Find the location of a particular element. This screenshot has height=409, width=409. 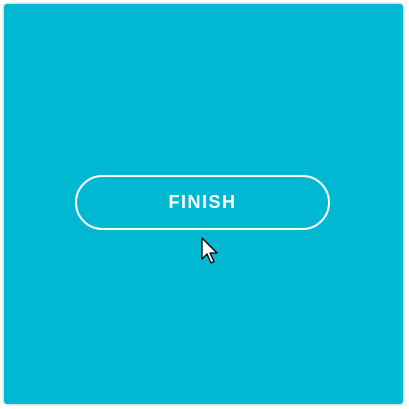

finish-button: FINISH is located at coordinates (202, 202).